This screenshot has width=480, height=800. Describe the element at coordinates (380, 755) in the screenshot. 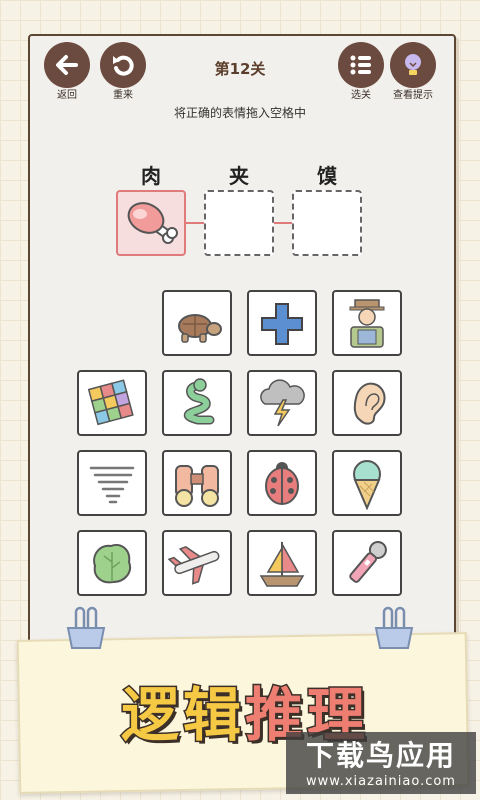

I see `watermark-text: 下载鸟应用` at that location.